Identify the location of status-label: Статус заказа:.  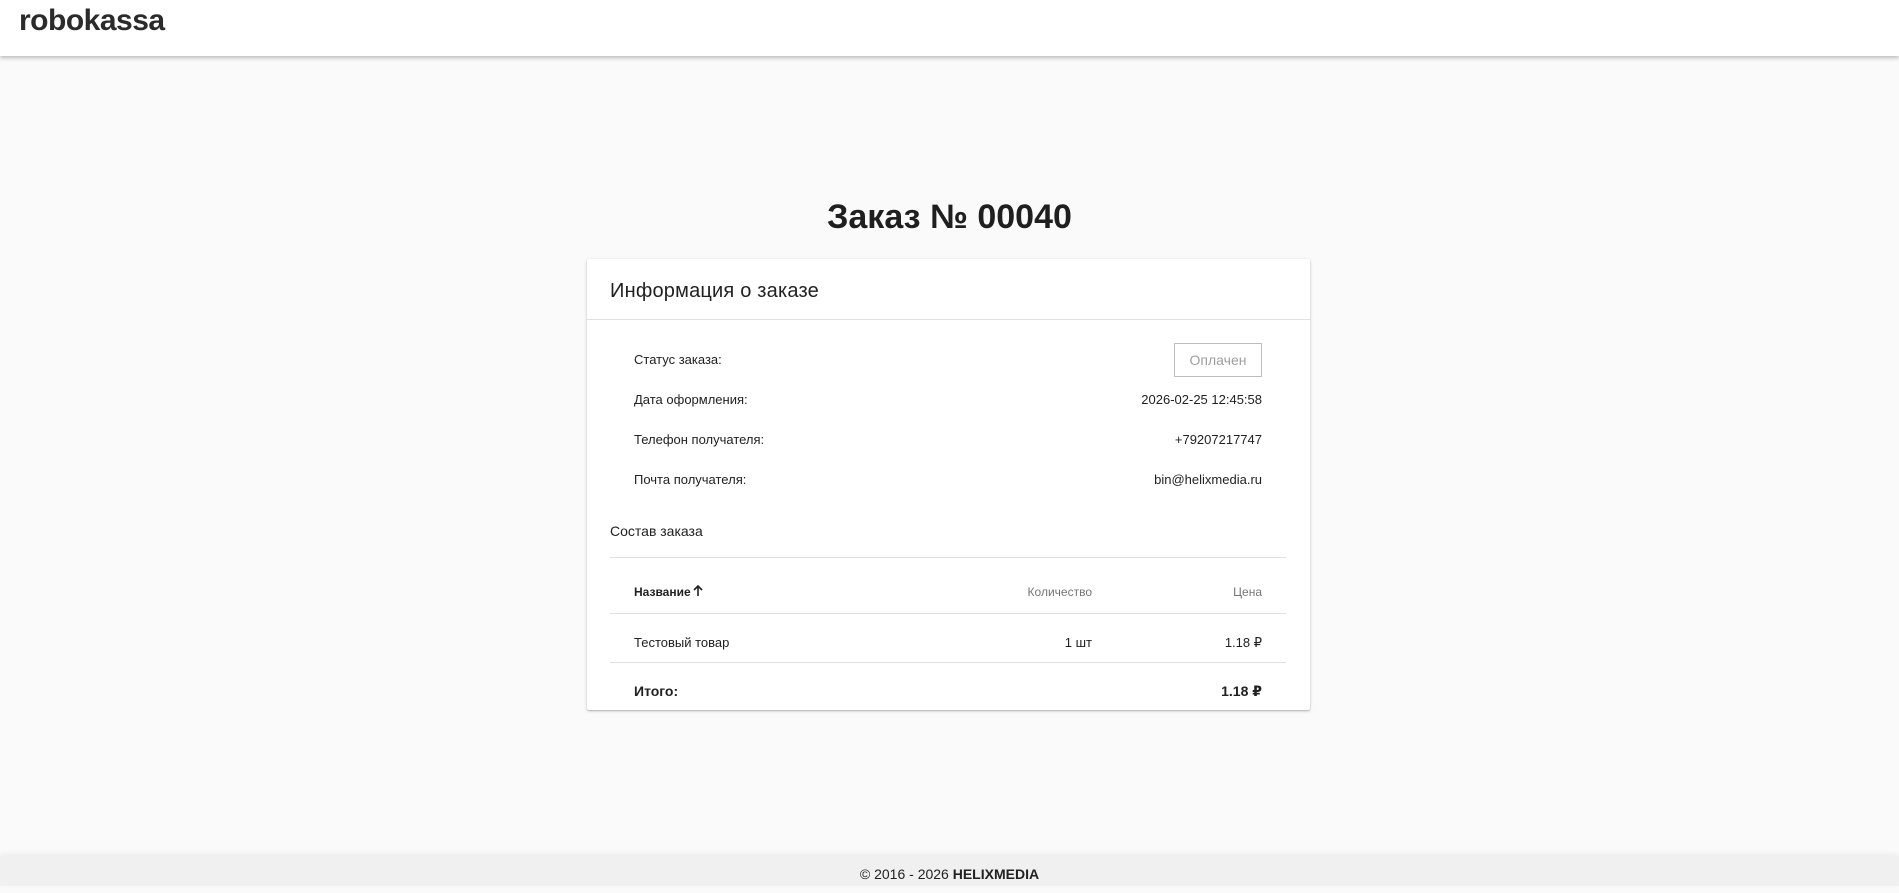
(678, 359).